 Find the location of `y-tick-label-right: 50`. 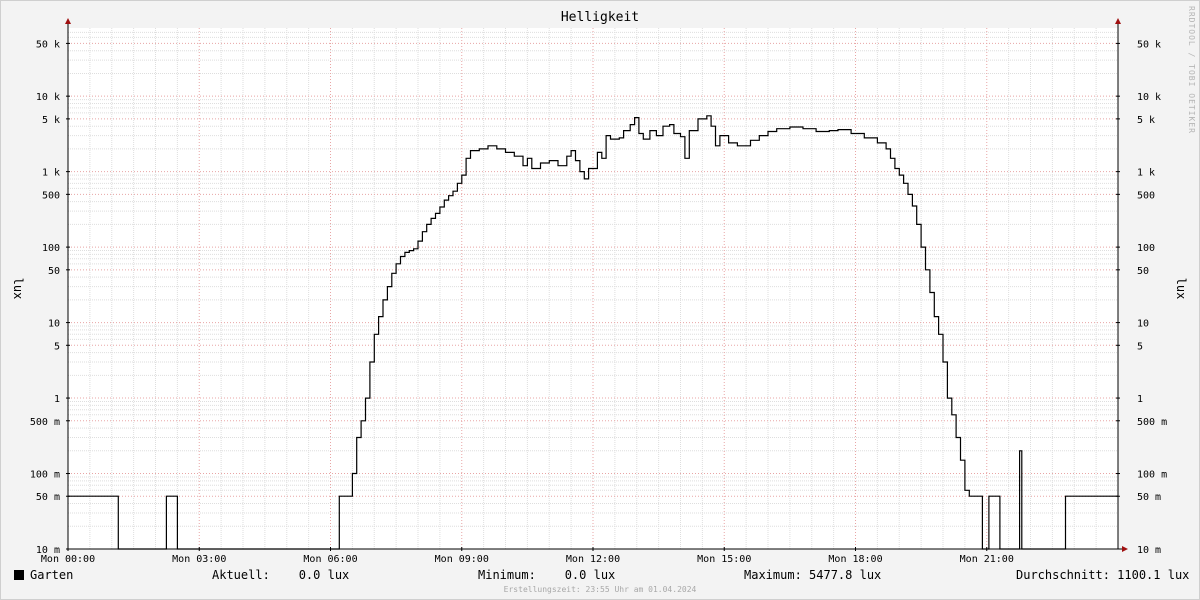

y-tick-label-right: 50 is located at coordinates (1143, 271).